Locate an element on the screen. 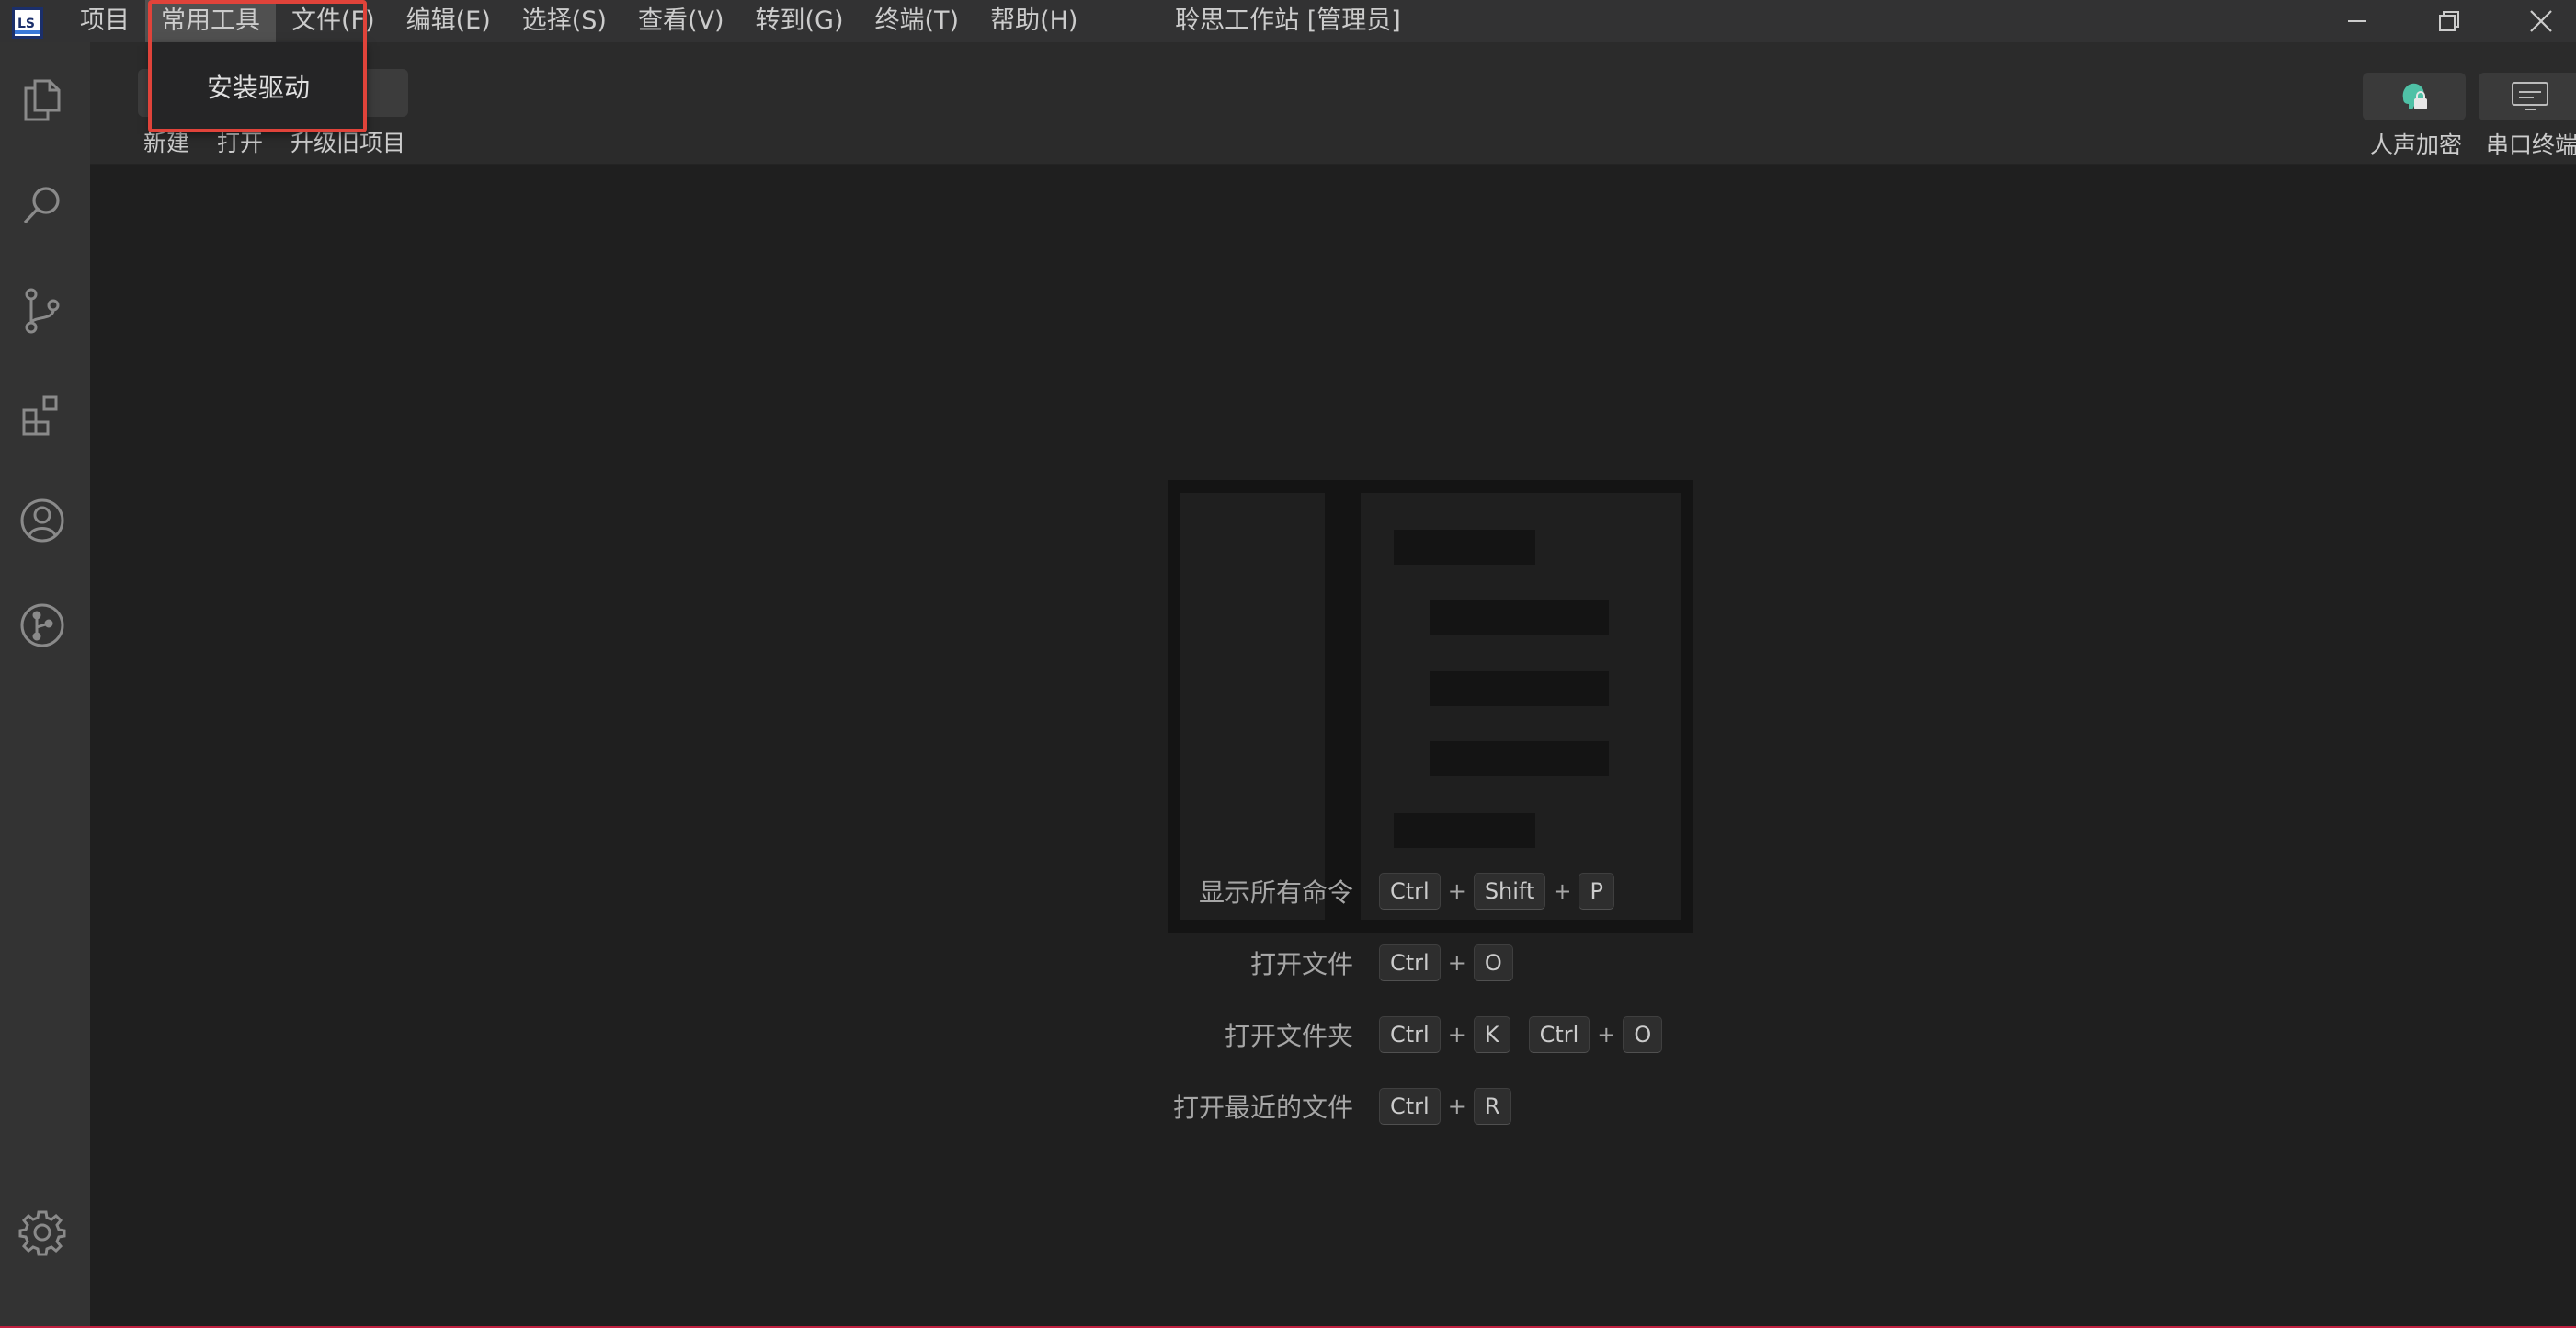 Image resolution: width=2576 pixels, height=1328 pixels. source-control-icon is located at coordinates (42, 310).